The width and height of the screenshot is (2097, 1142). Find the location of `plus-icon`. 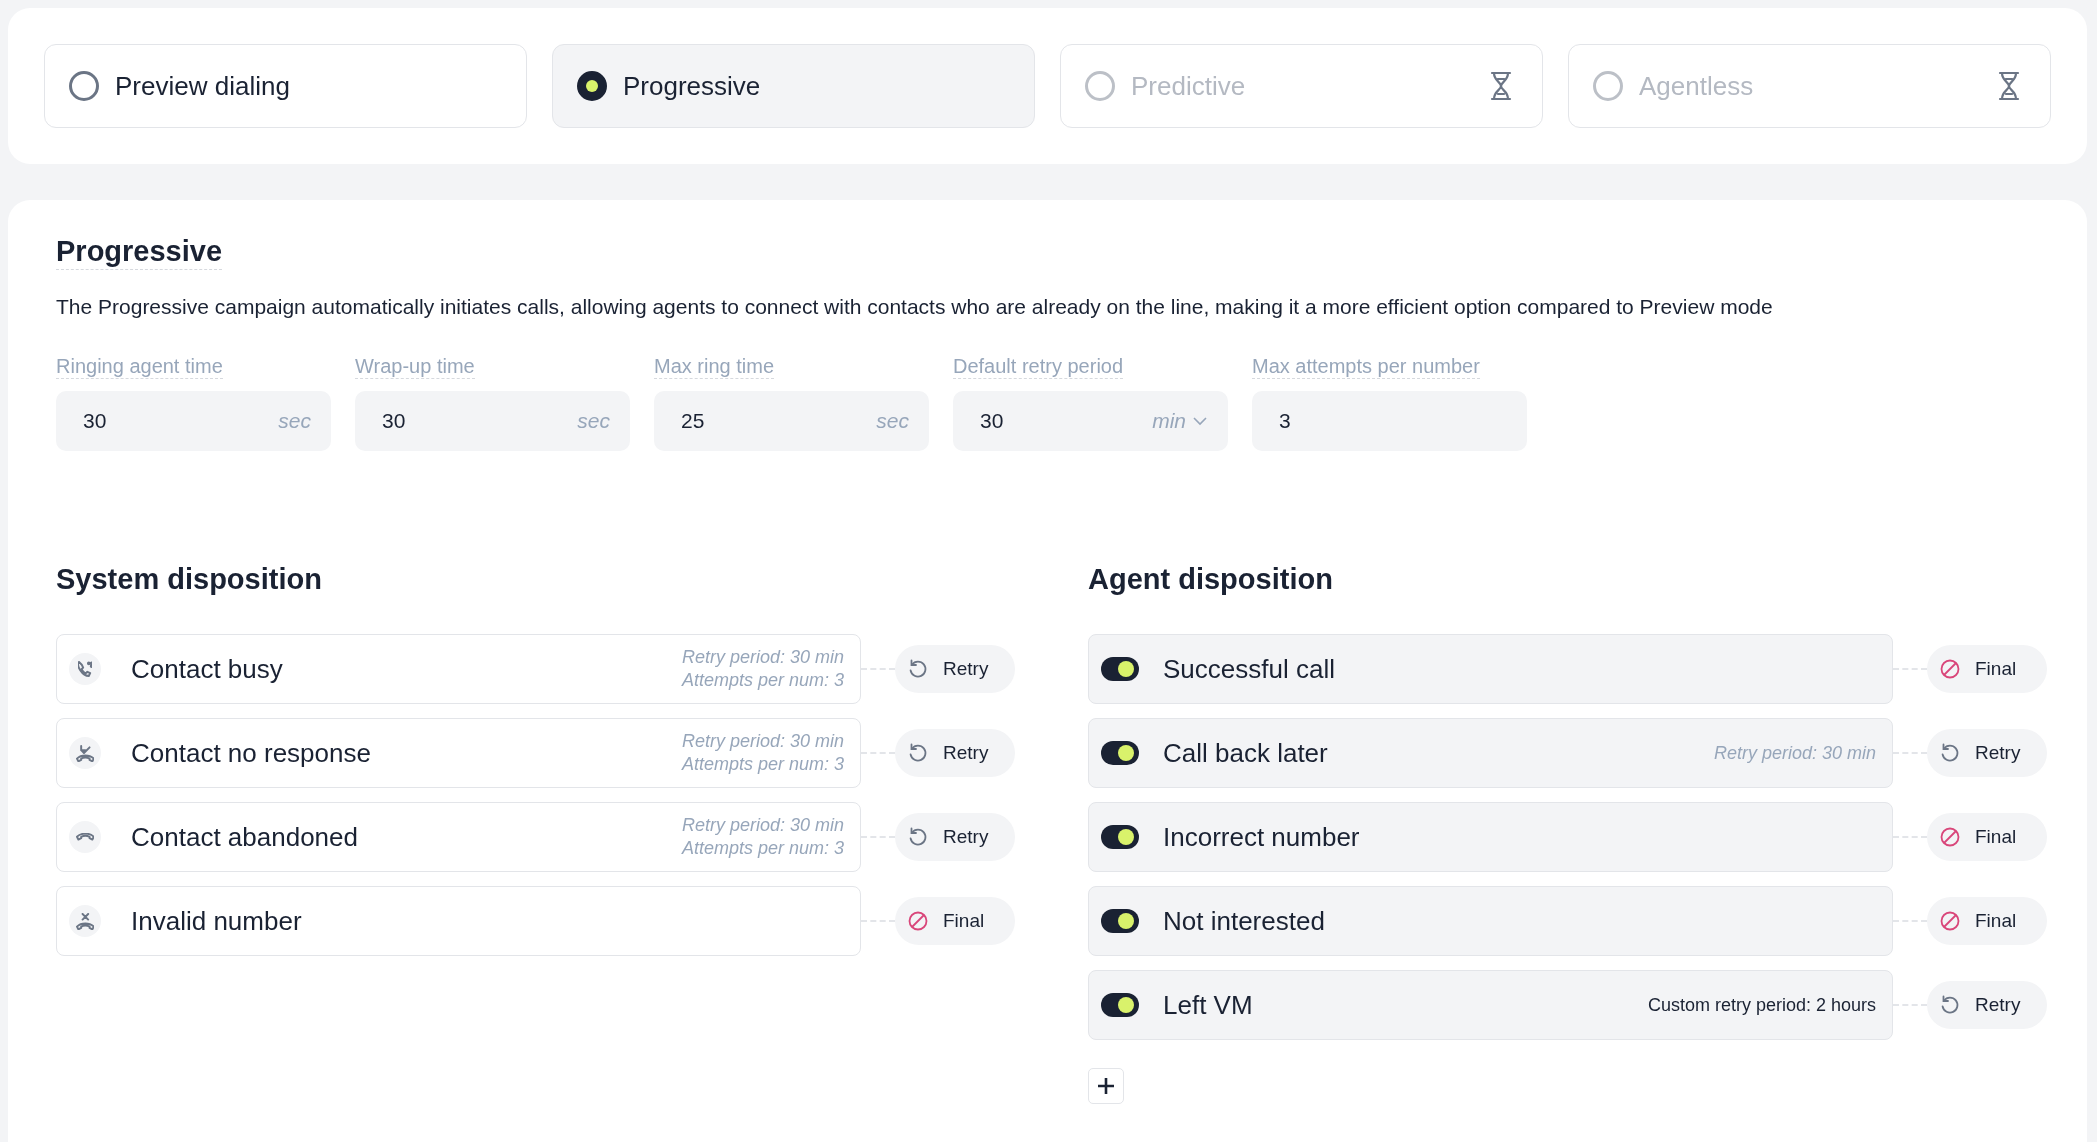

plus-icon is located at coordinates (1106, 1086).